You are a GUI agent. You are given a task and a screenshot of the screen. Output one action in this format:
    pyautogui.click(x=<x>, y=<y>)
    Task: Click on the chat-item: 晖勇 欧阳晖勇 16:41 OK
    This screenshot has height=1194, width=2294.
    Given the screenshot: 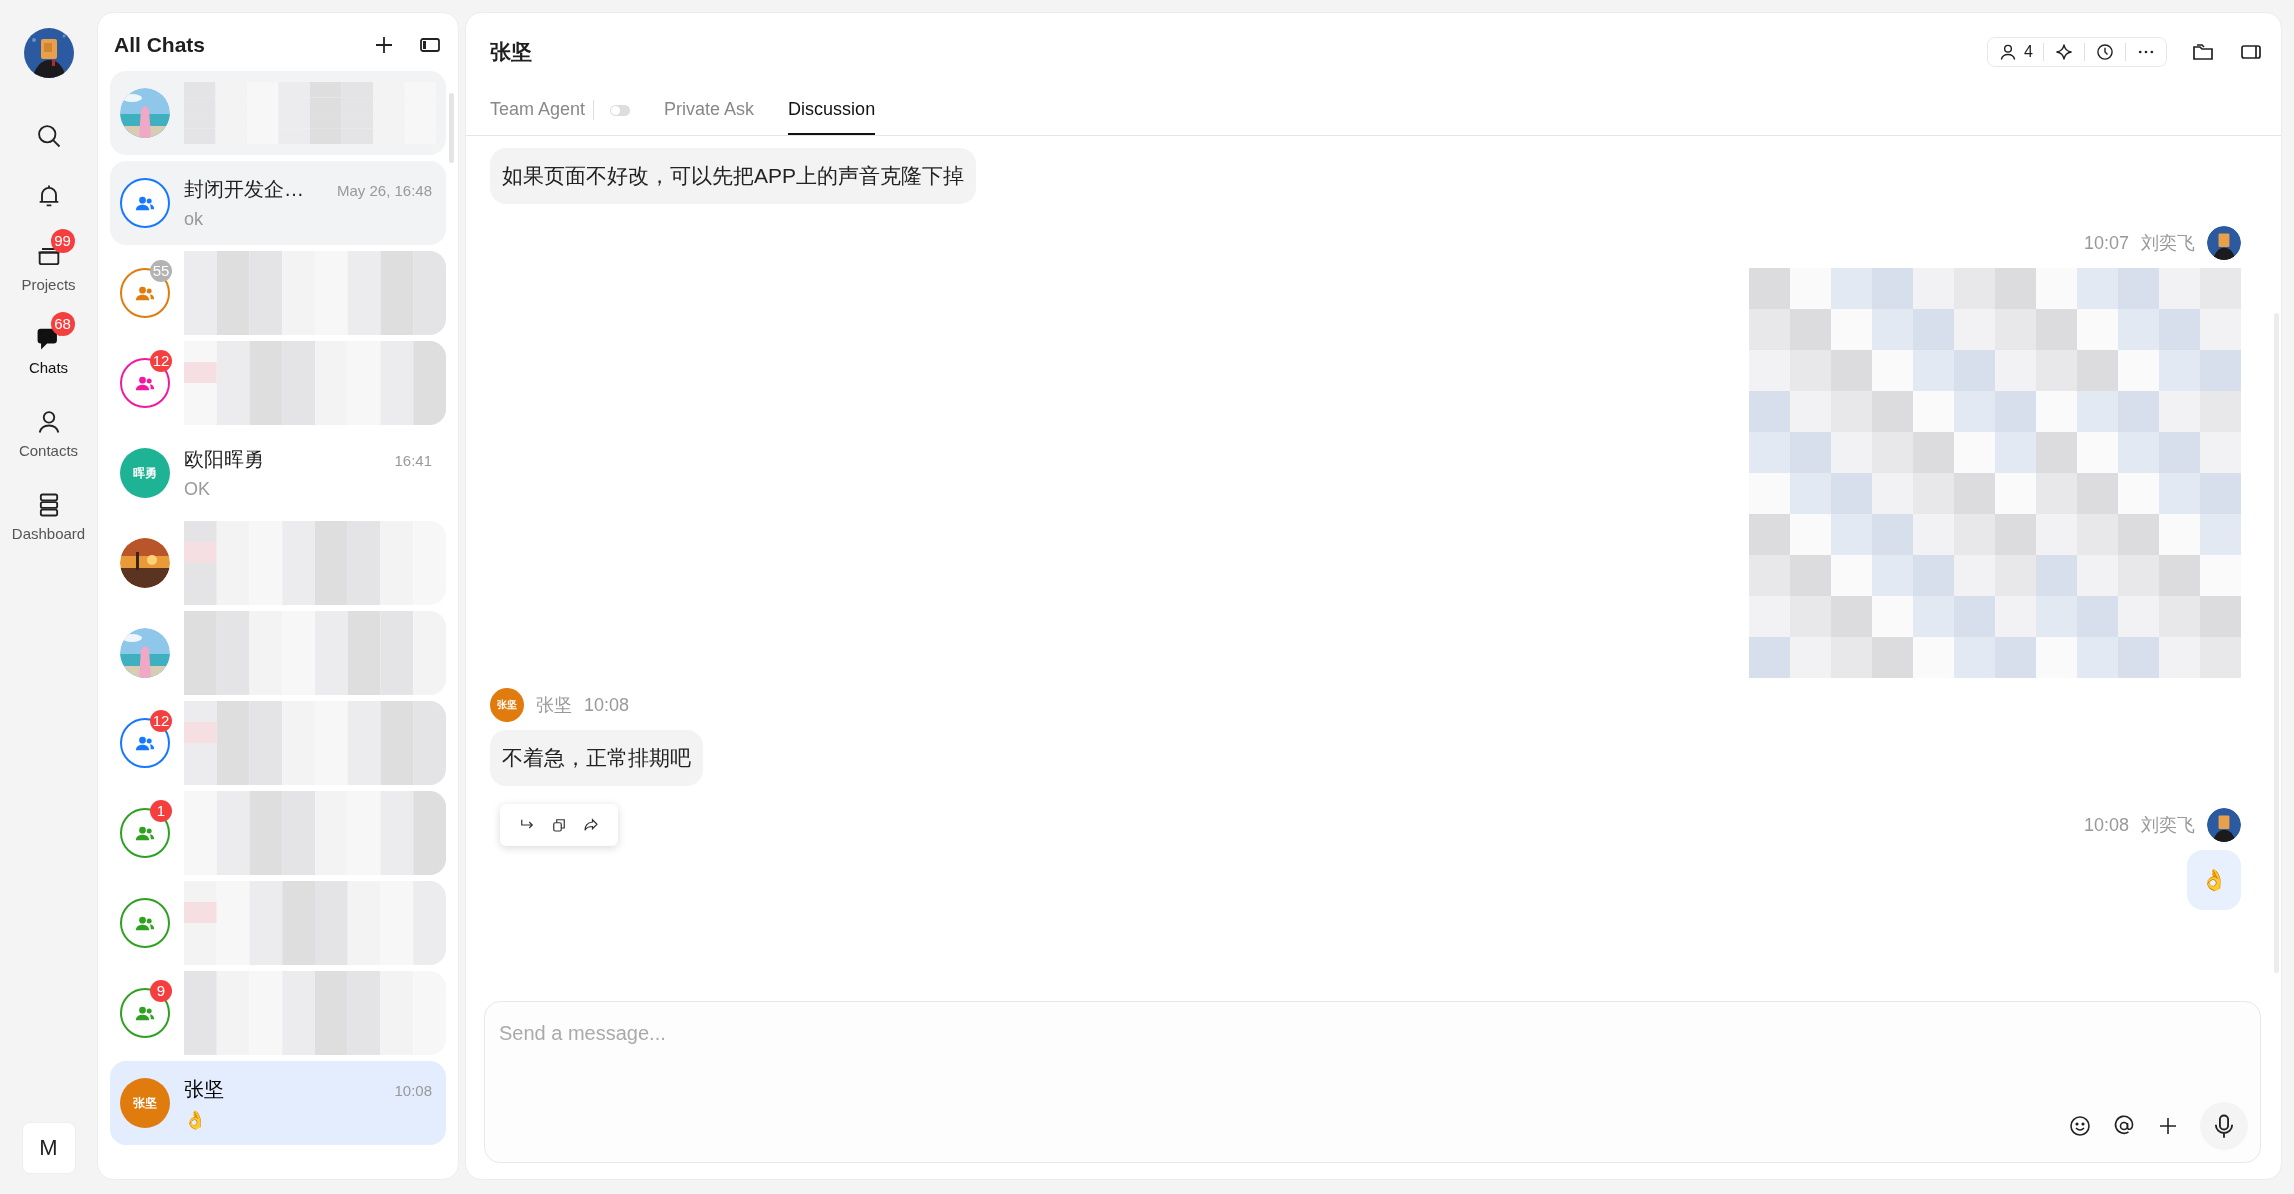 What is the action you would take?
    pyautogui.click(x=278, y=473)
    